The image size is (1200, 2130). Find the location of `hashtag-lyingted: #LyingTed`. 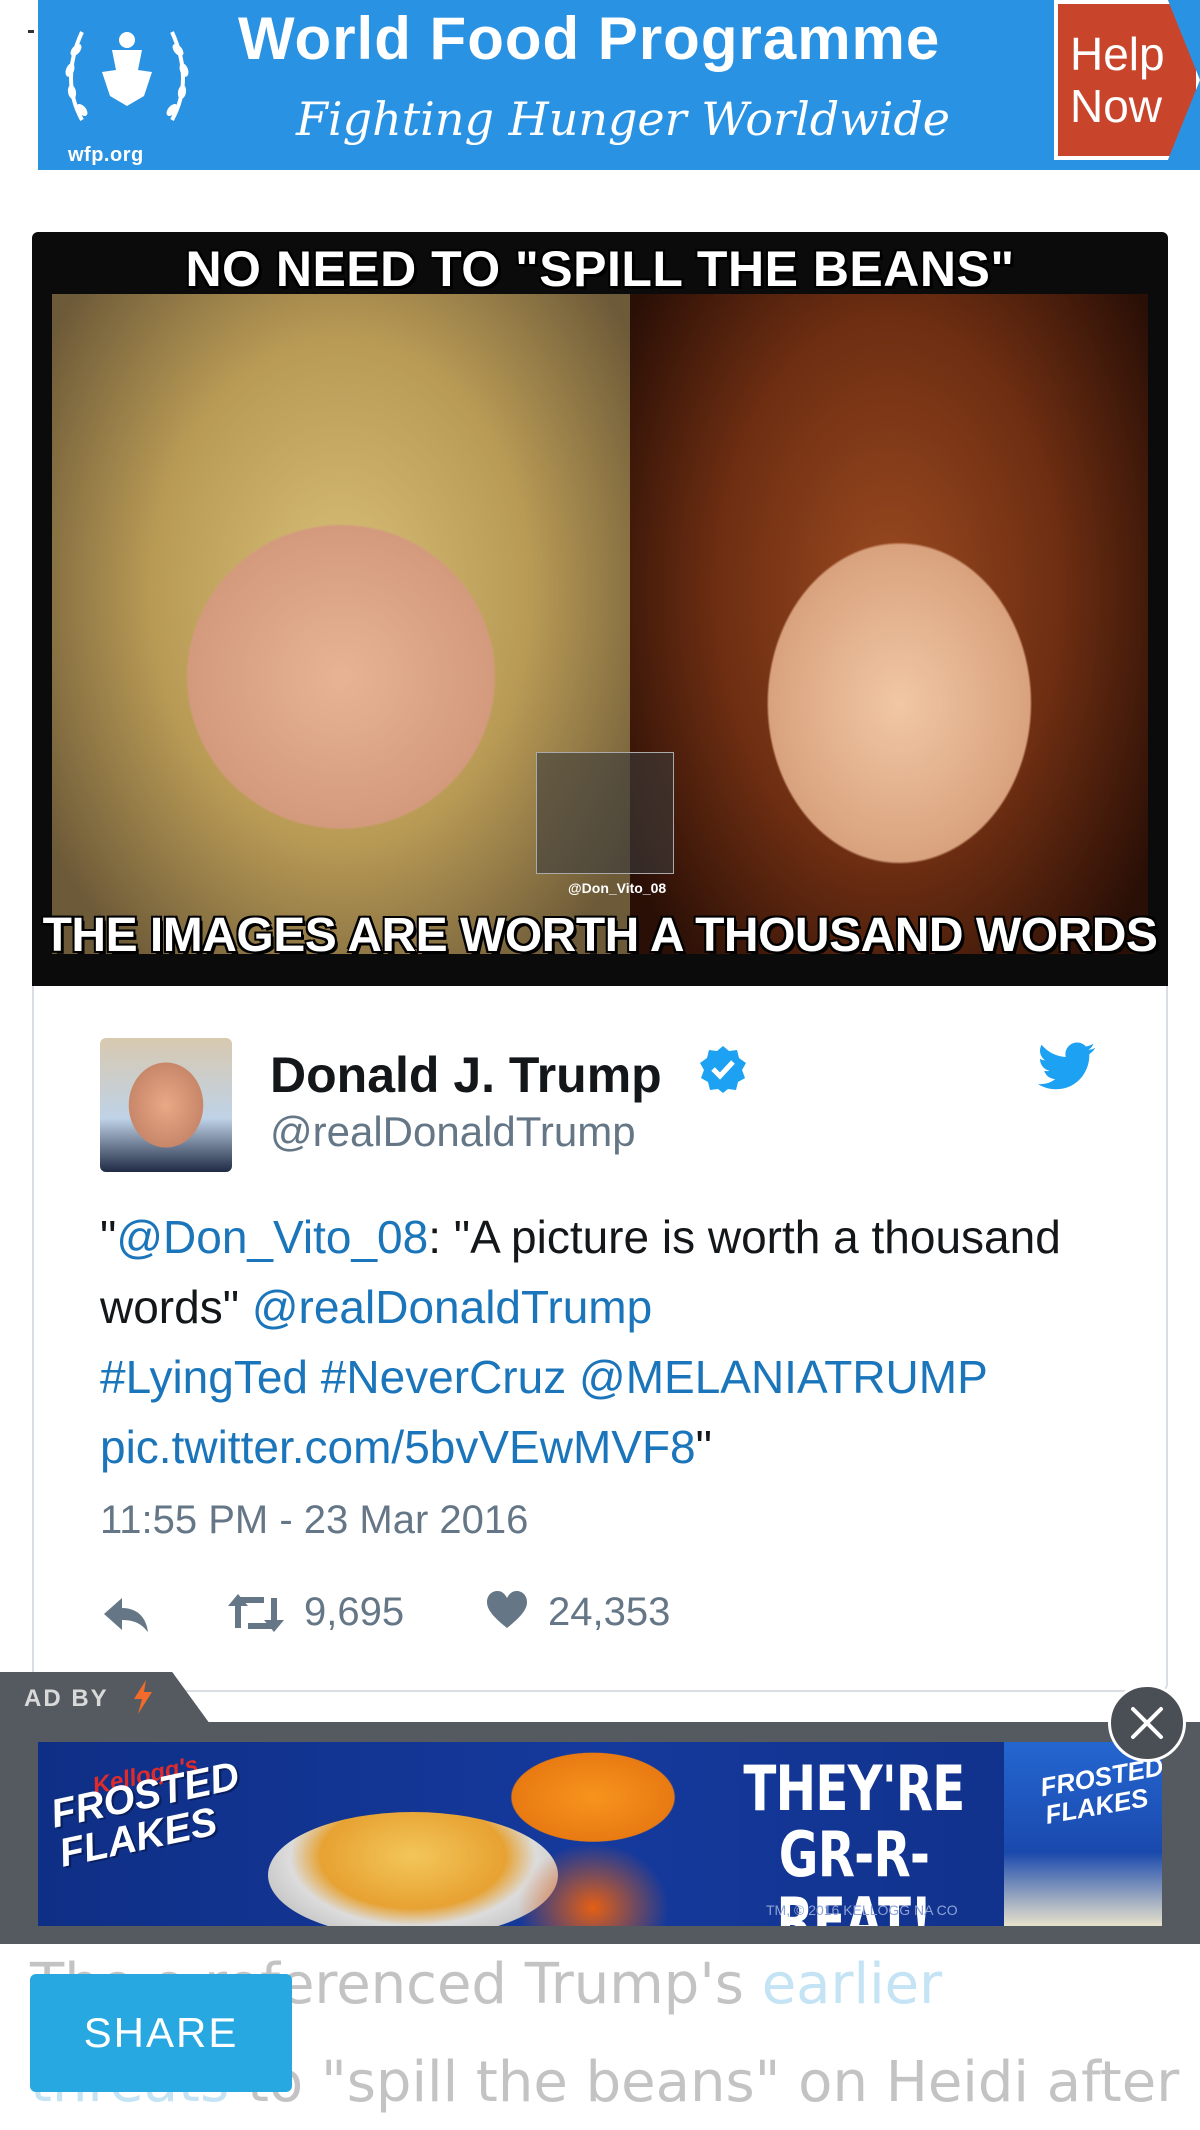

hashtag-lyingted: #LyingTed is located at coordinates (204, 1377).